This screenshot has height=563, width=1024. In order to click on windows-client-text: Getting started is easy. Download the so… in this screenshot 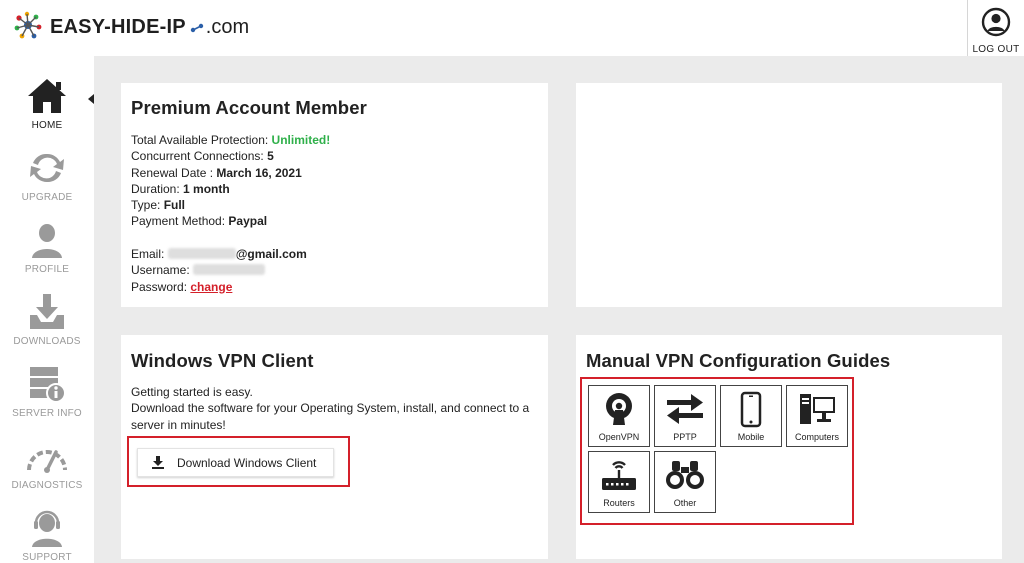, I will do `click(330, 408)`.